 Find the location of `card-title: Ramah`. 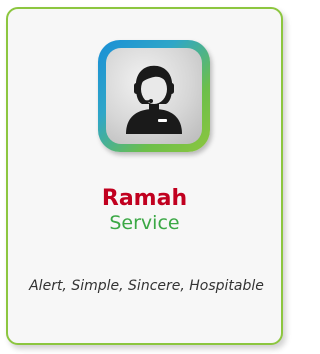

card-title: Ramah is located at coordinates (144, 198).